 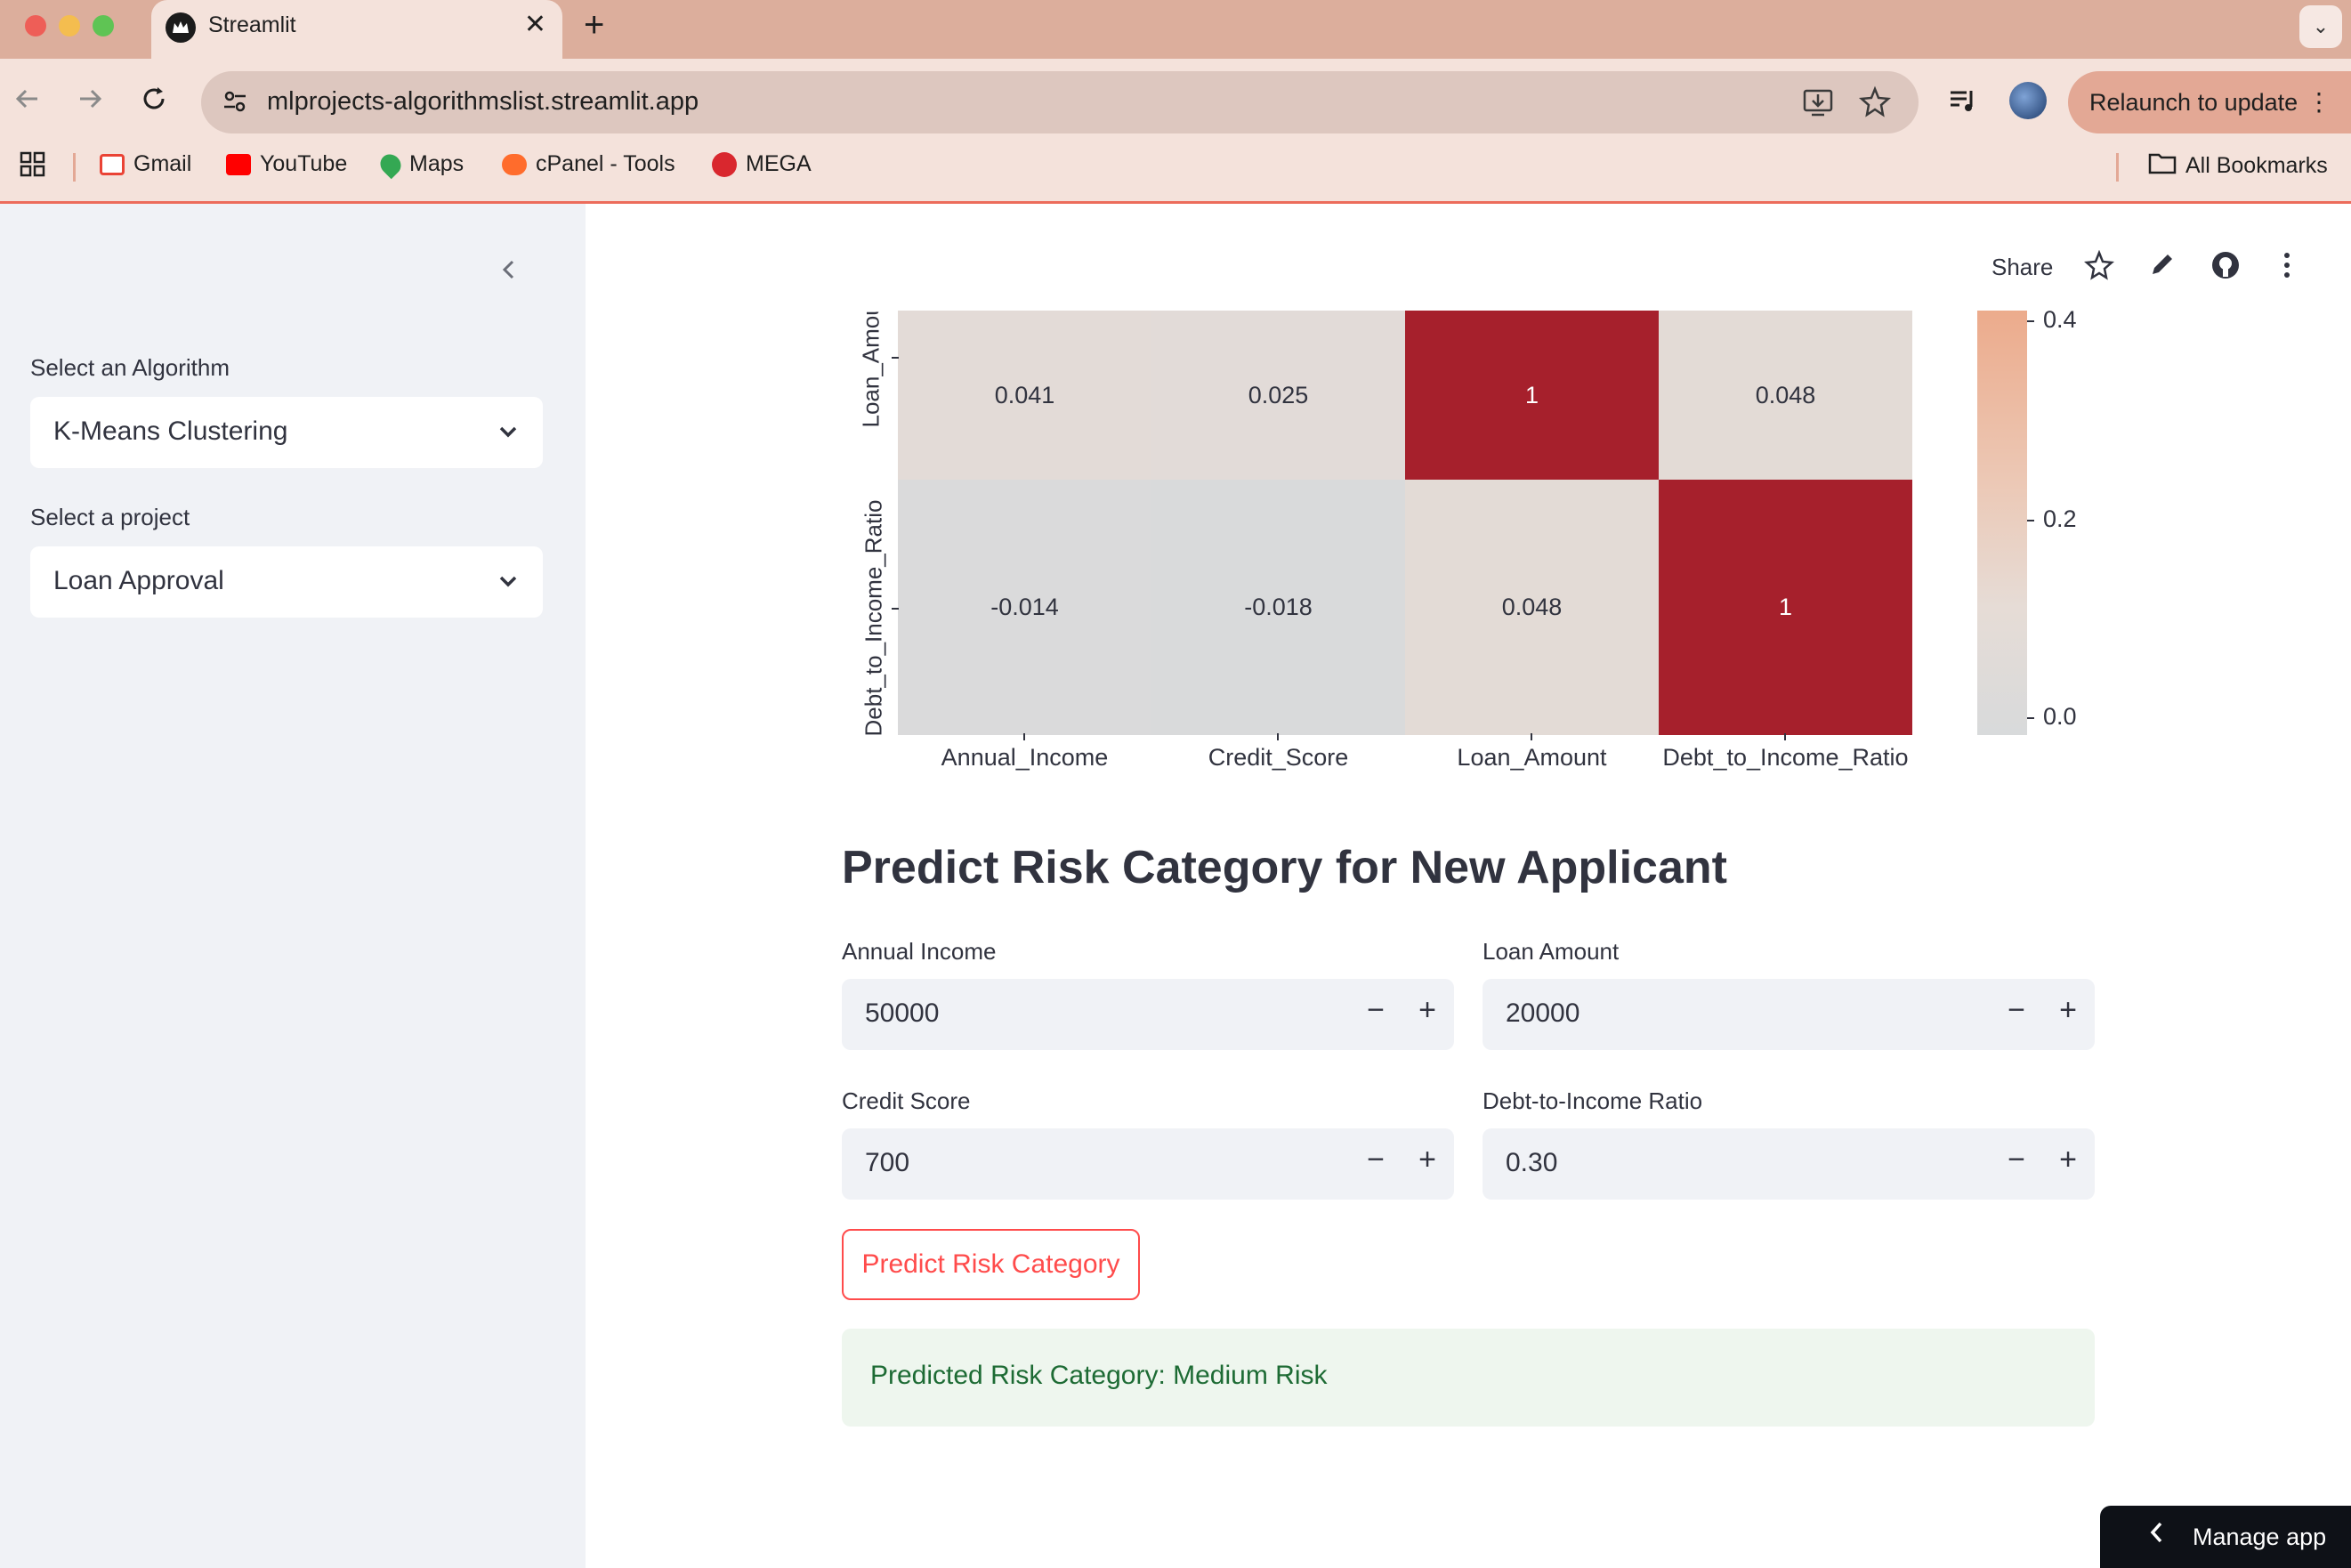 I want to click on bookmark-maps: Maps, so click(x=420, y=164).